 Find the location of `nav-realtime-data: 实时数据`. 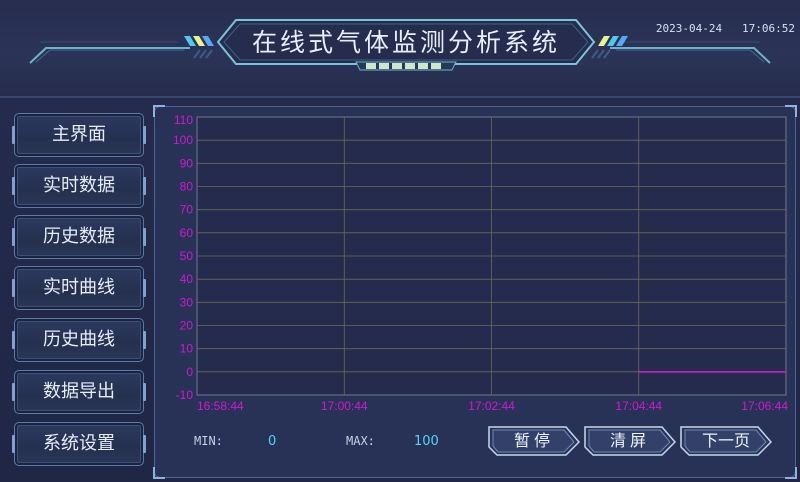

nav-realtime-data: 实时数据 is located at coordinates (79, 186).